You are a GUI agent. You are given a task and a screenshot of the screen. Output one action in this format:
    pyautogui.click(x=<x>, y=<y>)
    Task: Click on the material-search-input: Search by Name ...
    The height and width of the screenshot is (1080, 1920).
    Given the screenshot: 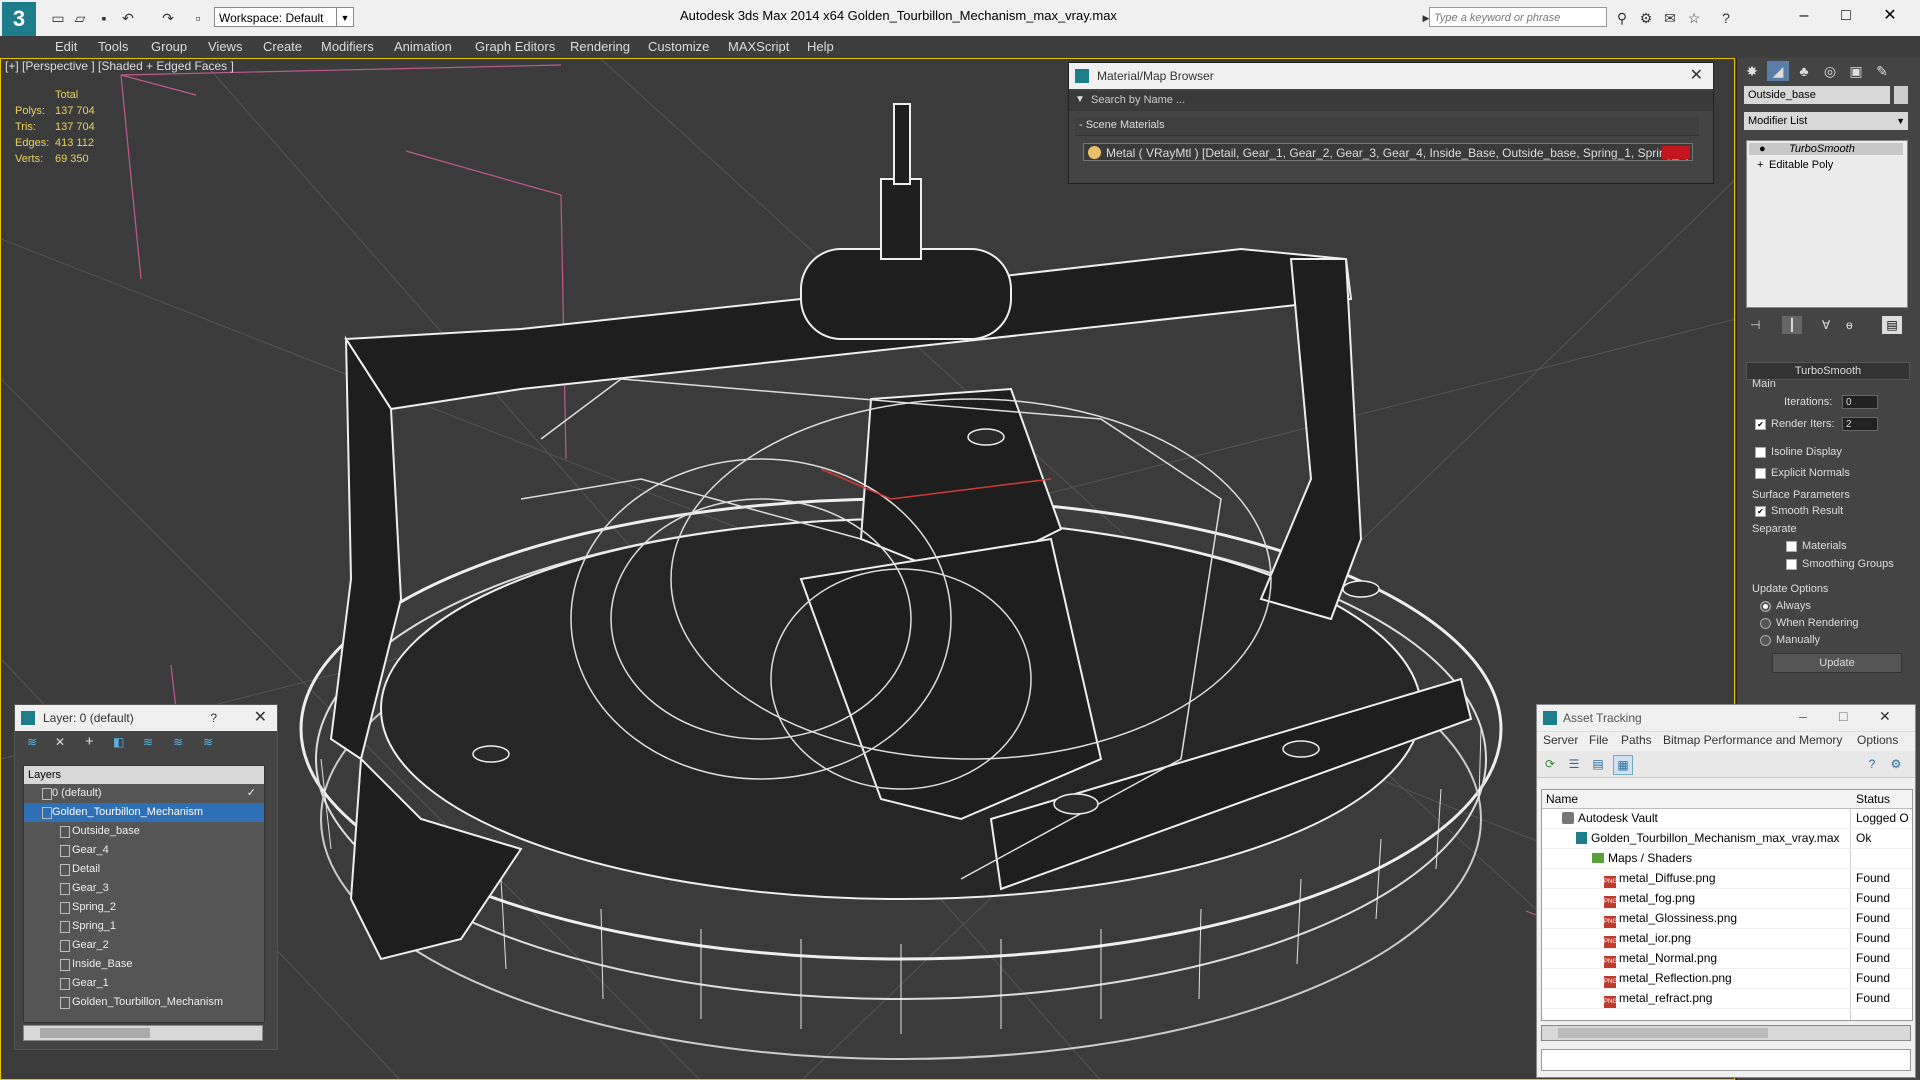 What is the action you would take?
    pyautogui.click(x=1138, y=100)
    